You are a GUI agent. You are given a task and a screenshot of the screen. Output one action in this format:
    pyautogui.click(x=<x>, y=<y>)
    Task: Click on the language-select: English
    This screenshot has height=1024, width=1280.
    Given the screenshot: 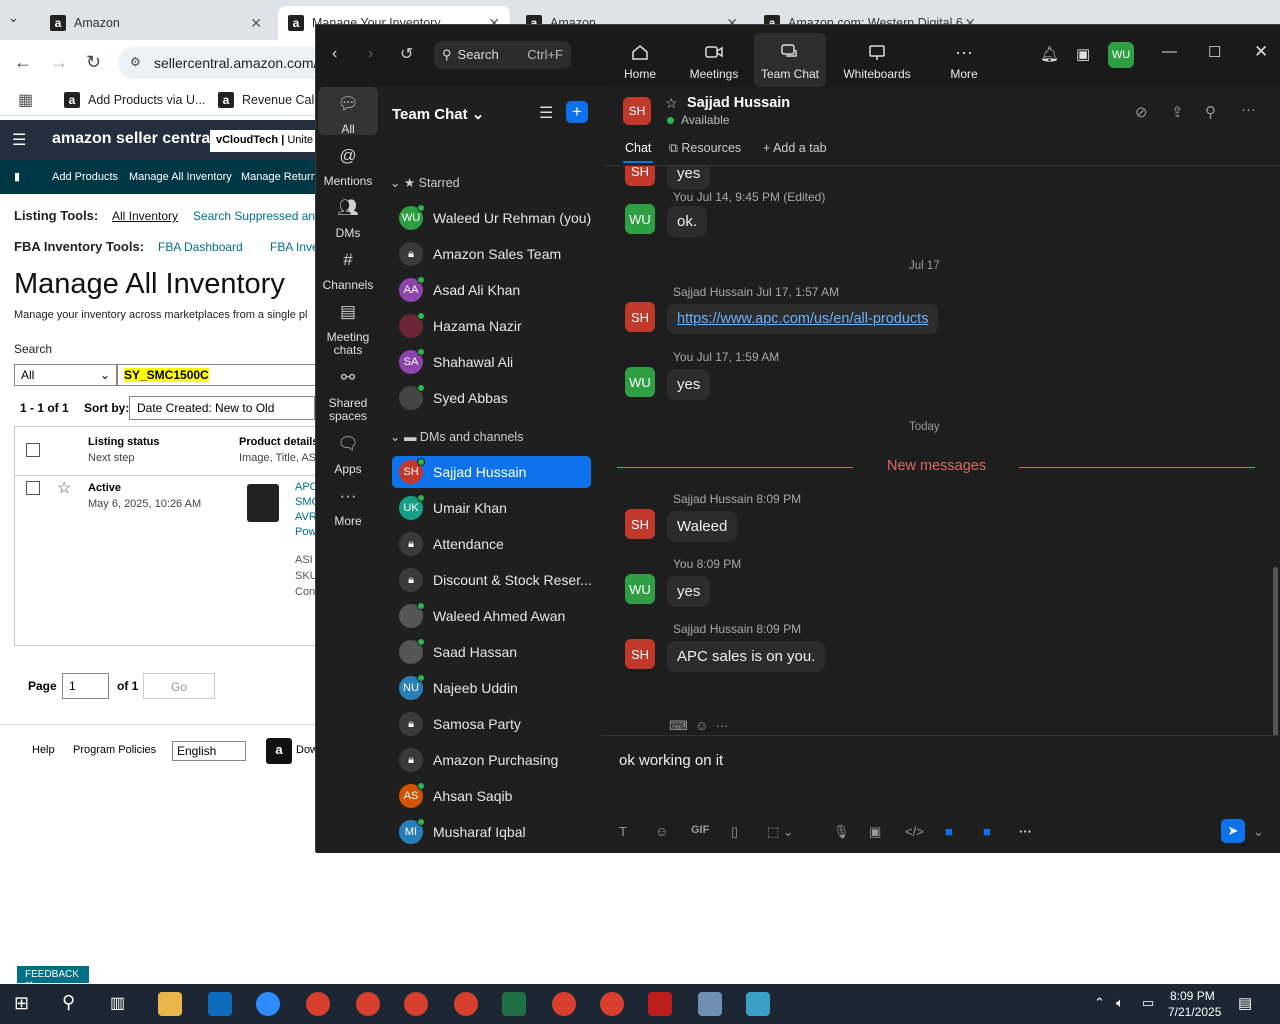 What is the action you would take?
    pyautogui.click(x=209, y=751)
    